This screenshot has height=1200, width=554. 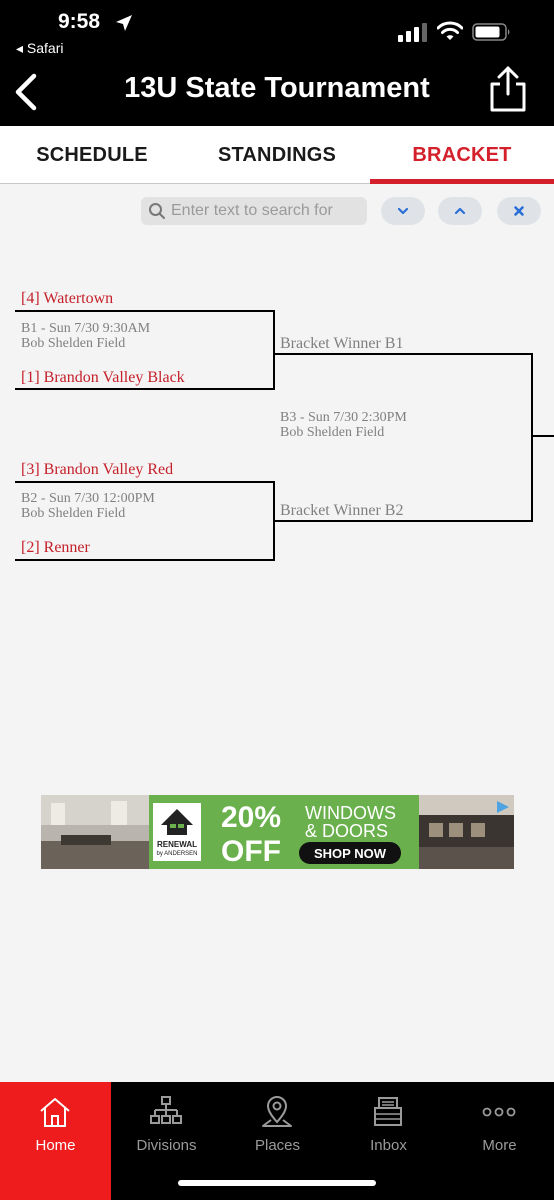 I want to click on ad-offer-line1: WINDOWS, so click(x=350, y=813).